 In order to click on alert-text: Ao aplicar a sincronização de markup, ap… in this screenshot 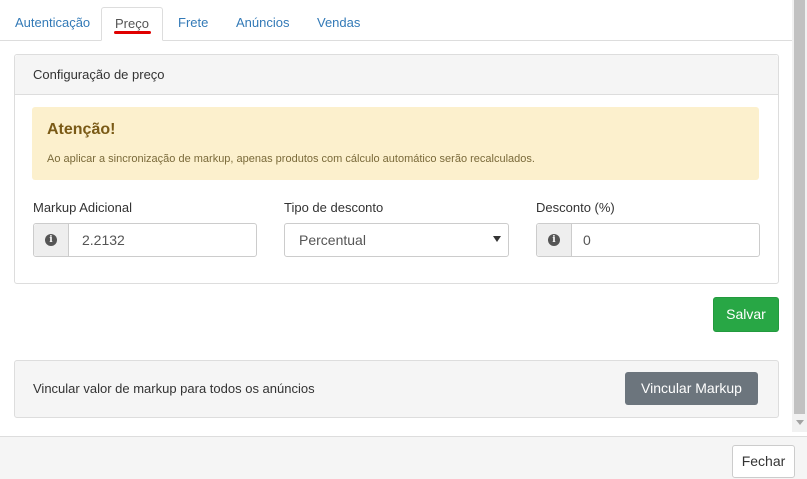, I will do `click(291, 159)`.